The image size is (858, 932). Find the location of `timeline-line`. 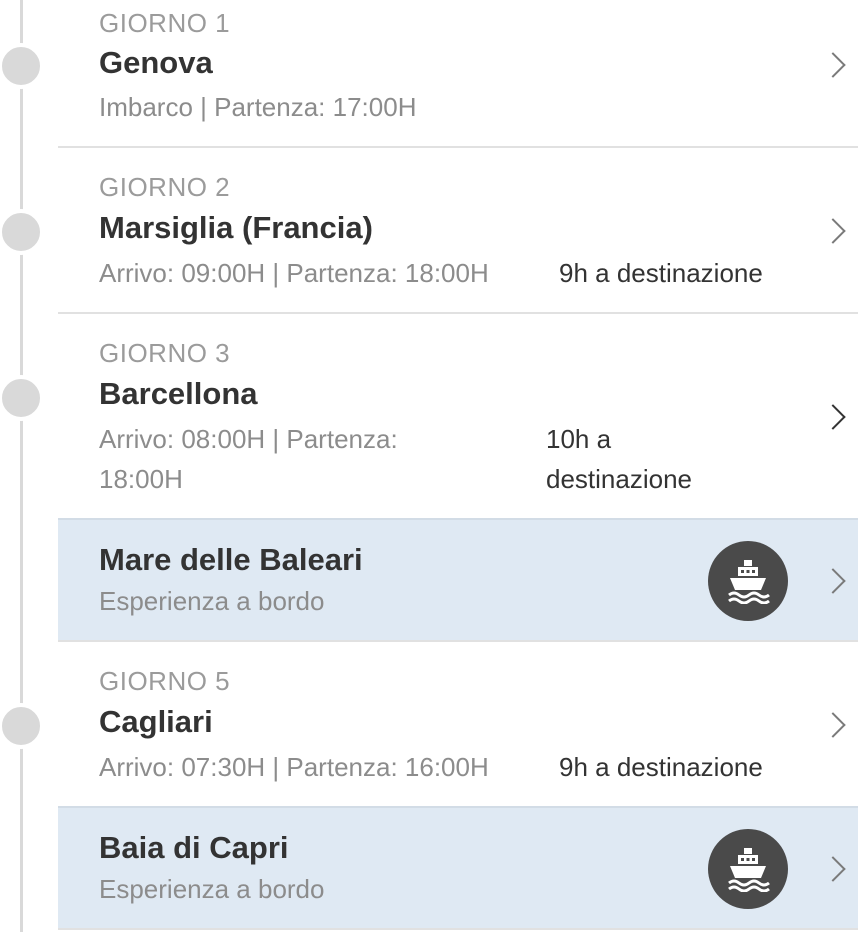

timeline-line is located at coordinates (21, 466).